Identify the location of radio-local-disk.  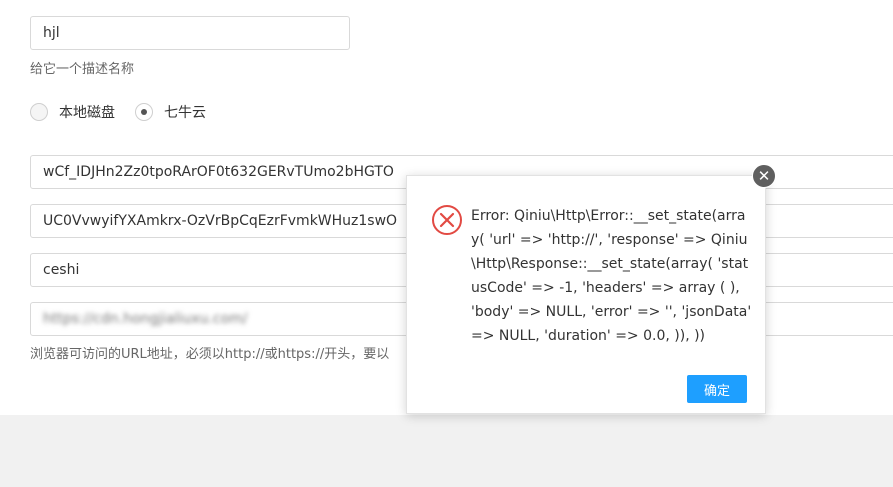
(39, 112).